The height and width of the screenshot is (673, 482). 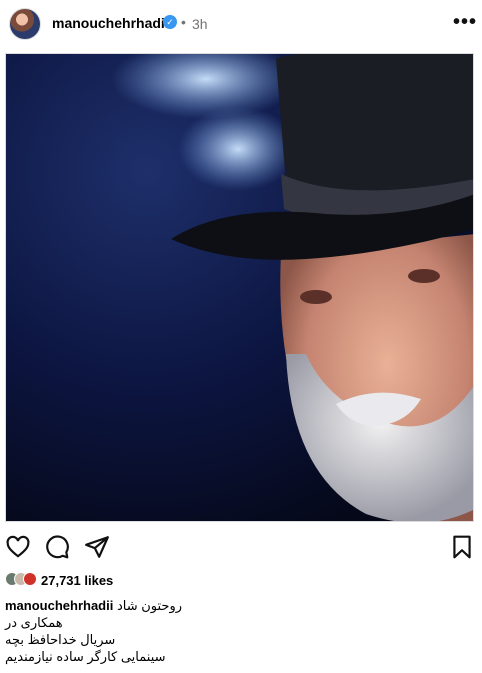 What do you see at coordinates (110, 23) in the screenshot?
I see `post-username: manouchehrhadii` at bounding box center [110, 23].